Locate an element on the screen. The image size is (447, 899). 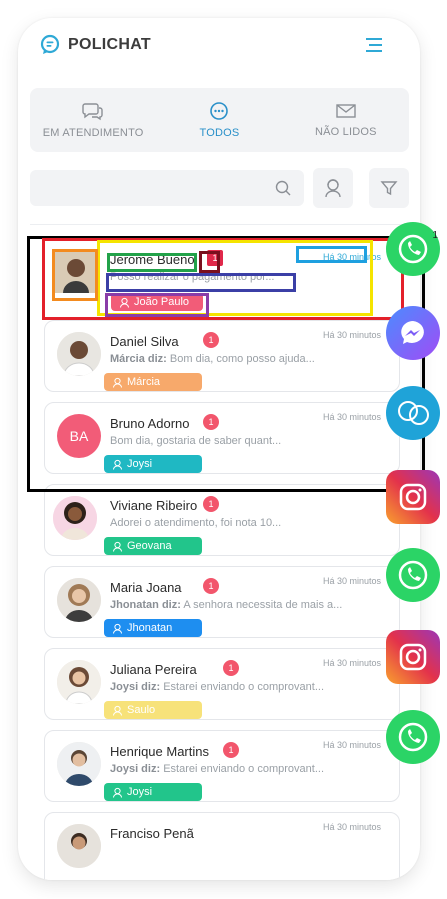
divider is located at coordinates (219, 224).